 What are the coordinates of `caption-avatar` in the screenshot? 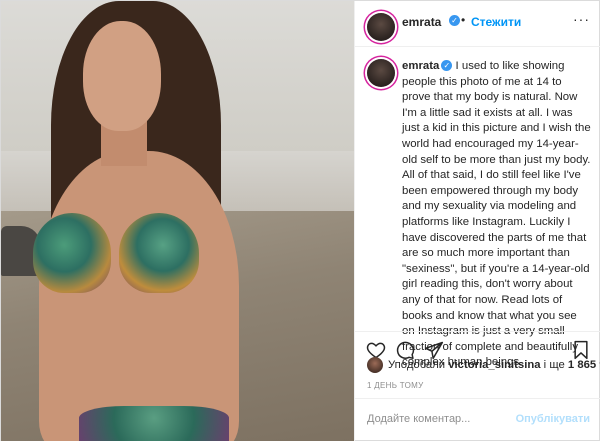 It's located at (381, 73).